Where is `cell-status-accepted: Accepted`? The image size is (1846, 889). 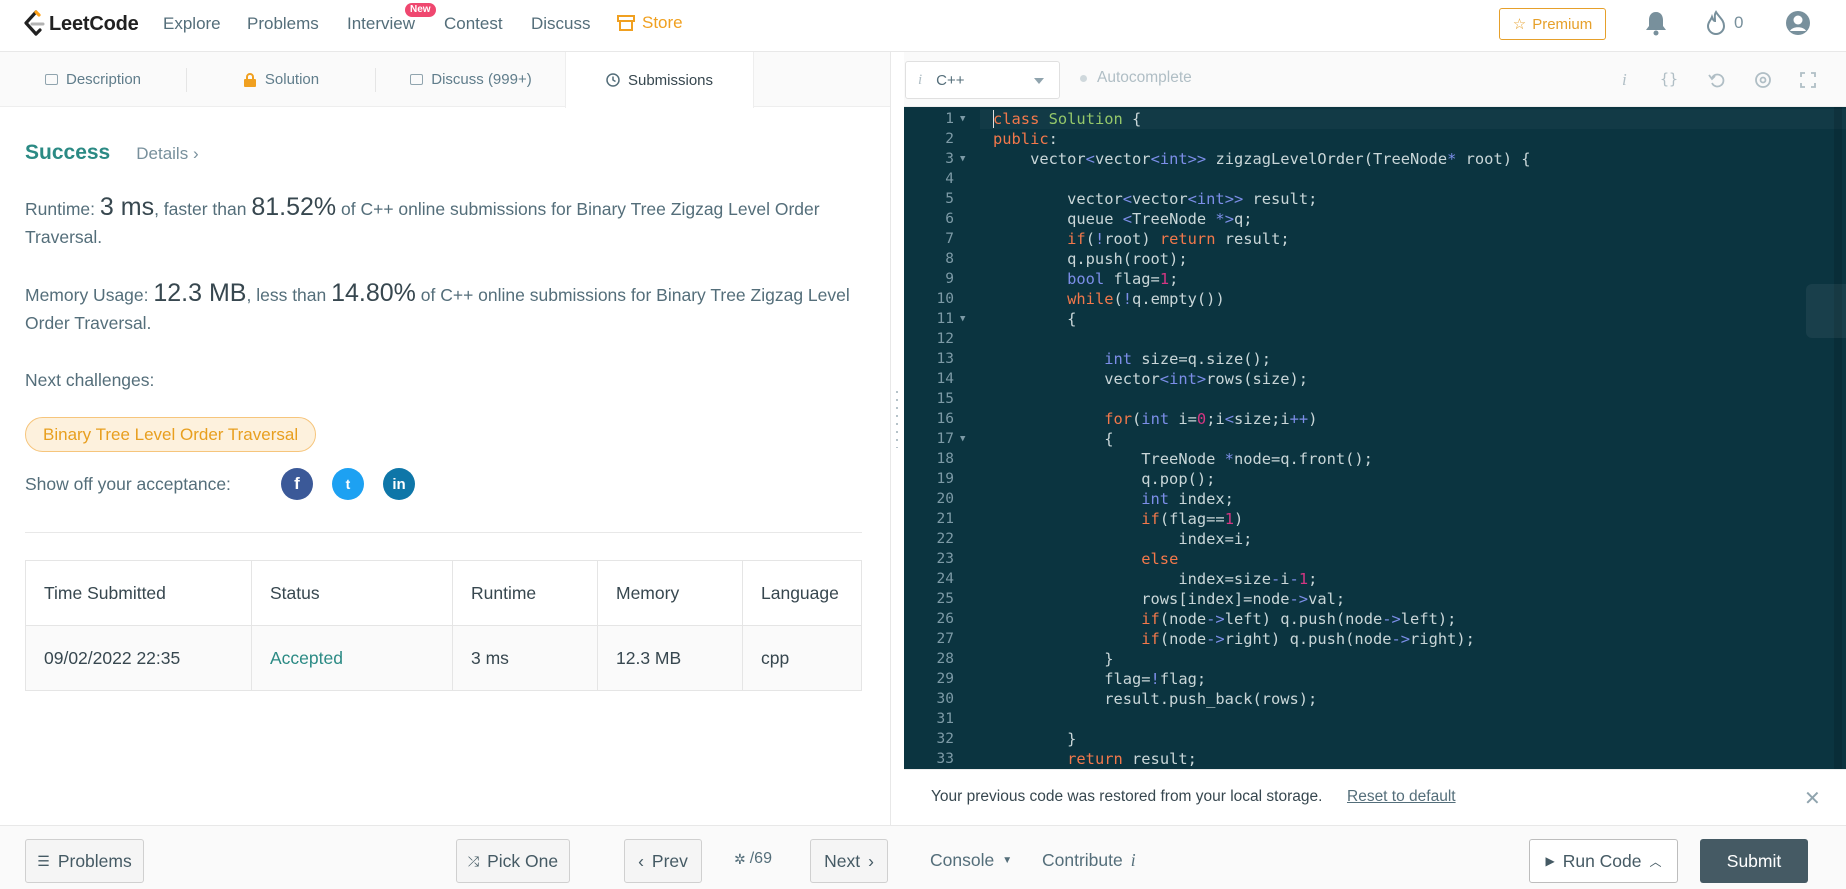
cell-status-accepted: Accepted is located at coordinates (352, 658).